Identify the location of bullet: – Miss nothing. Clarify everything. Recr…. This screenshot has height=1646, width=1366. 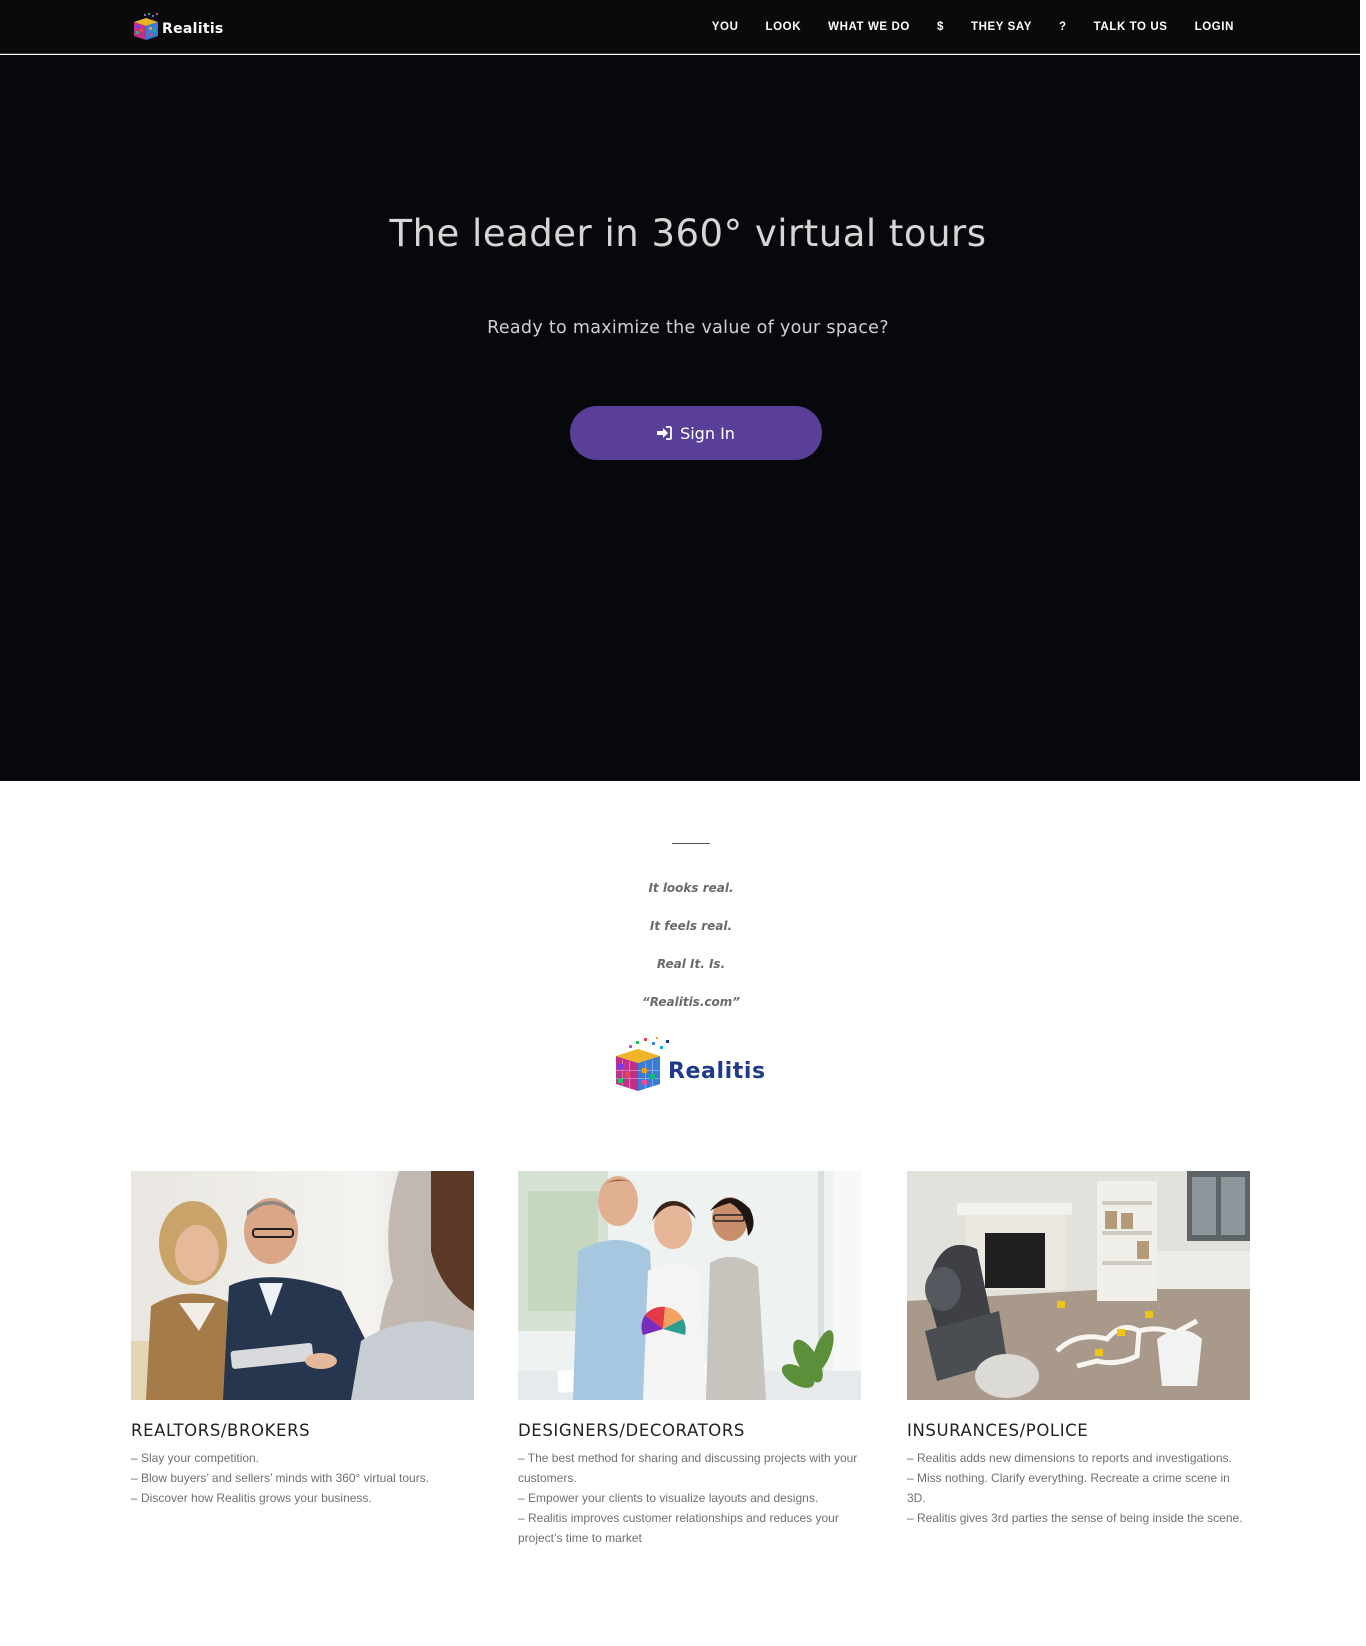
(1068, 1488).